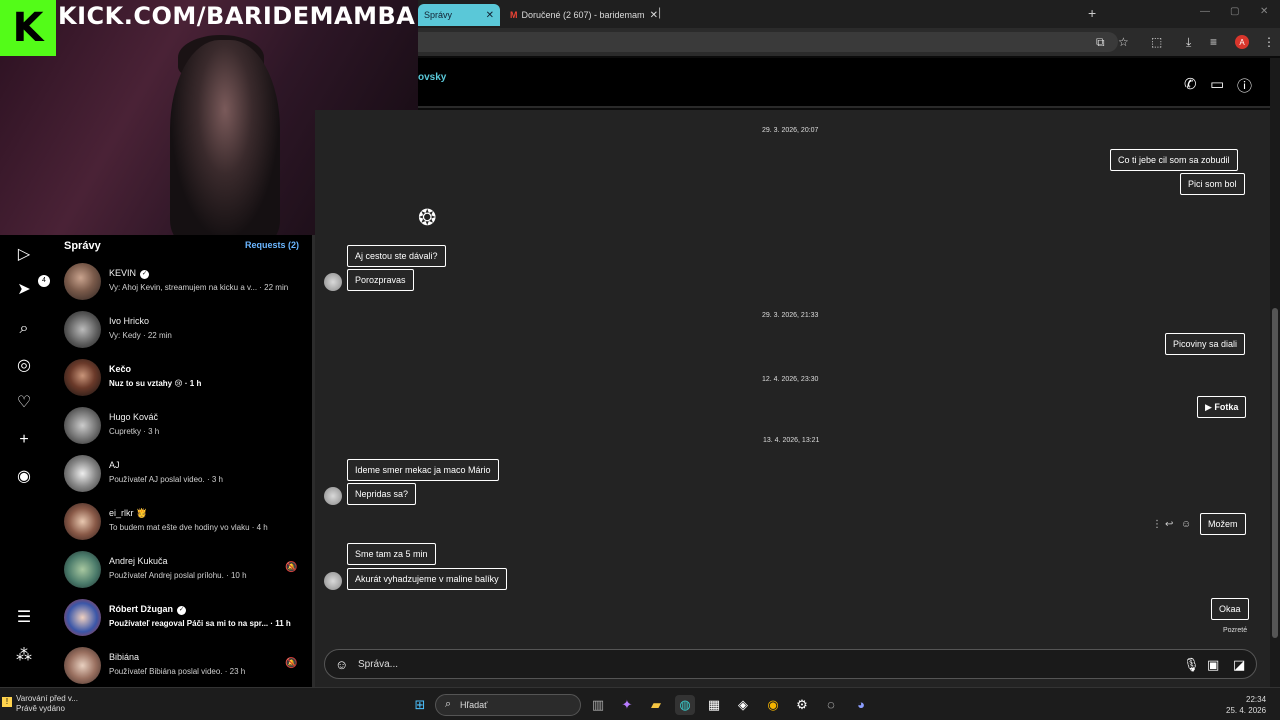  What do you see at coordinates (28, 28) in the screenshot?
I see `kick-logo: K` at bounding box center [28, 28].